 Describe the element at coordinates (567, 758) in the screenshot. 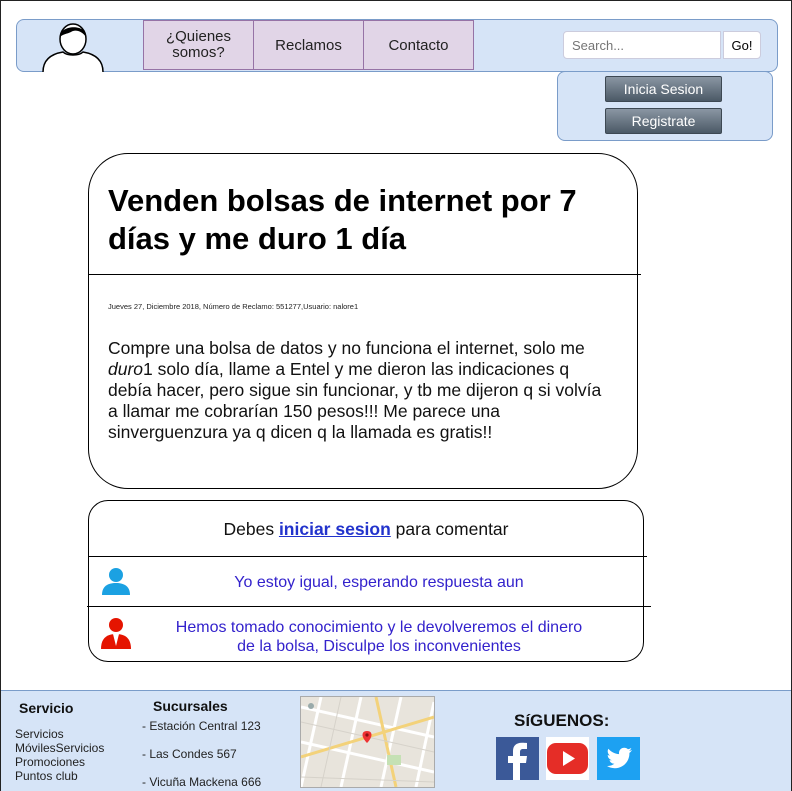

I see `youtube-icon` at that location.